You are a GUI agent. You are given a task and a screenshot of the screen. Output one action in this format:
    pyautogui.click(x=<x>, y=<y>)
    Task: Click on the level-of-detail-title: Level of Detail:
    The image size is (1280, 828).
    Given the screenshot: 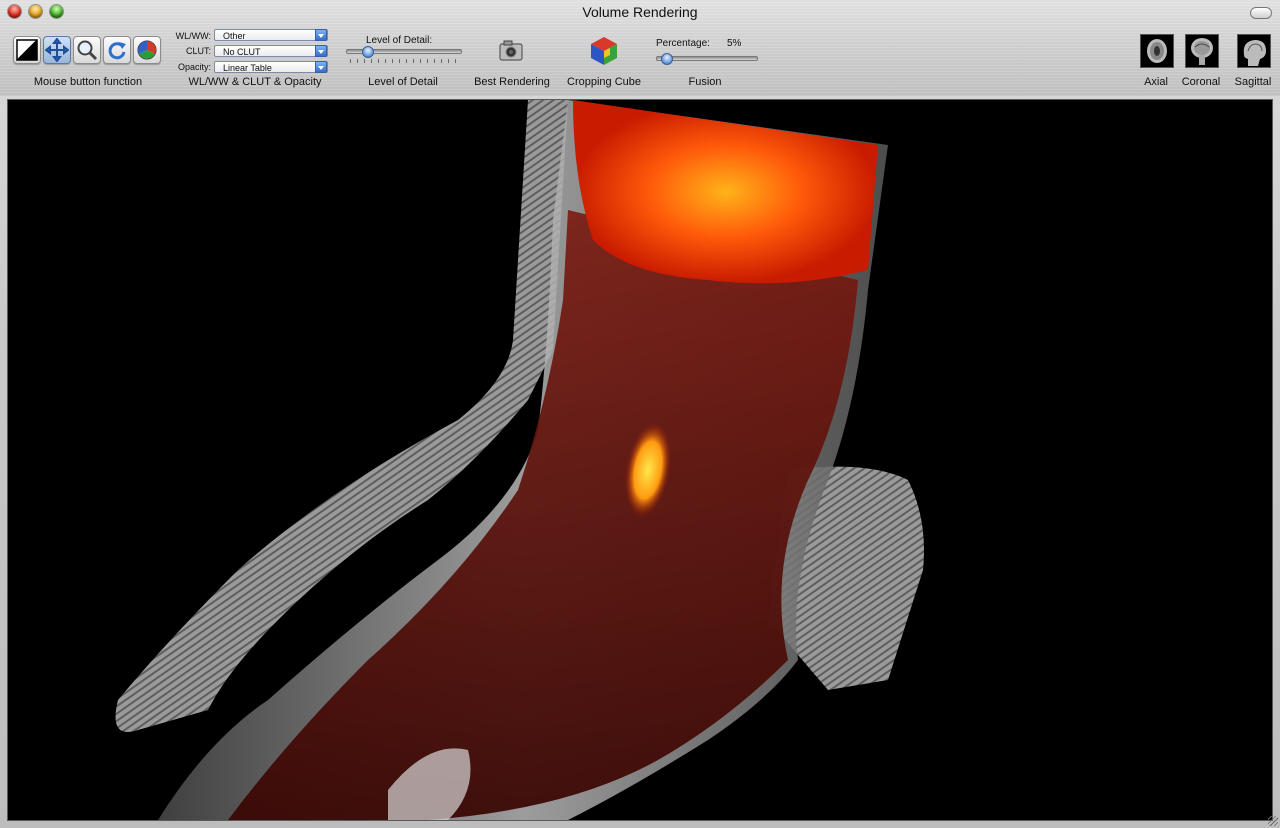 What is the action you would take?
    pyautogui.click(x=399, y=40)
    